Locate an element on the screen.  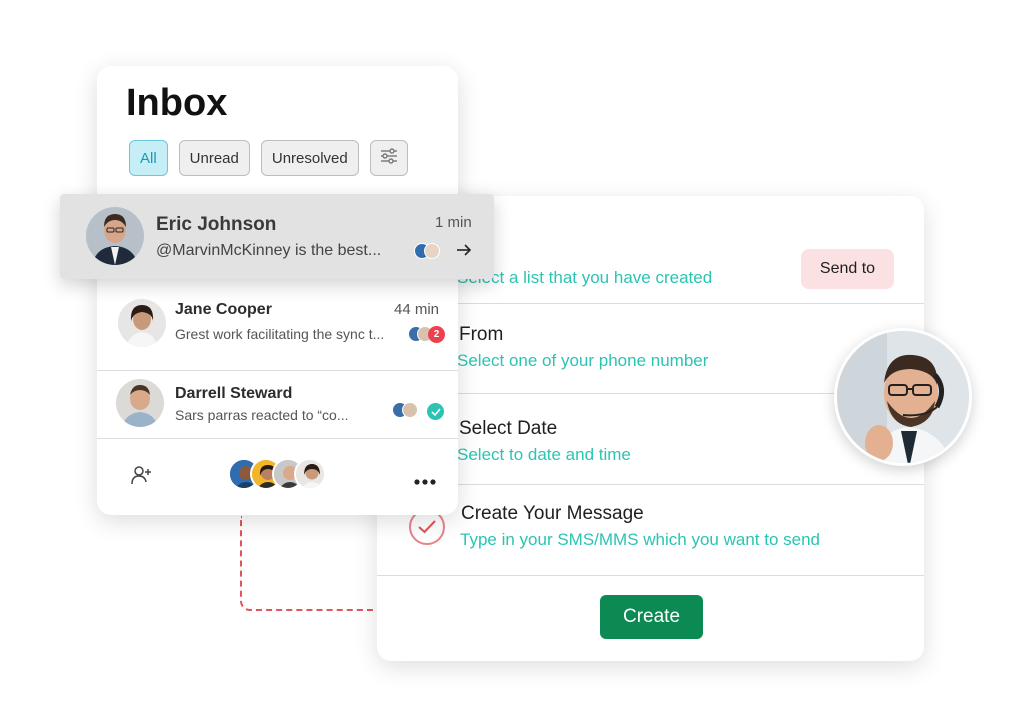
more-horizontal-icon is located at coordinates (425, 481).